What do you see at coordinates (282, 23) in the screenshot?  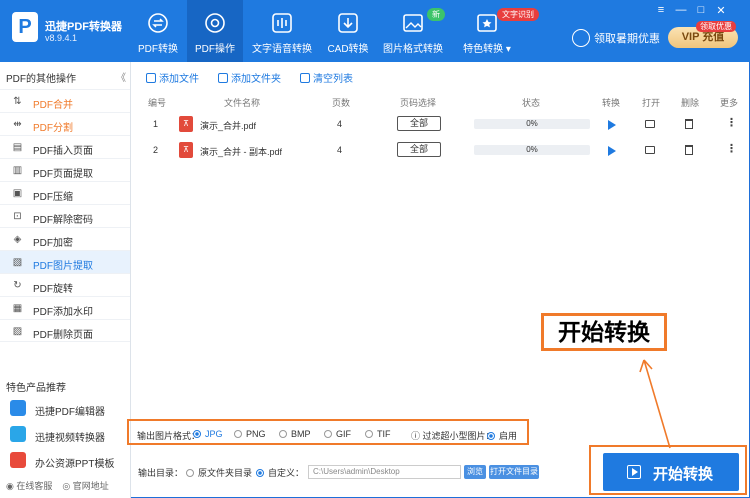 I see `audio-wave-icon` at bounding box center [282, 23].